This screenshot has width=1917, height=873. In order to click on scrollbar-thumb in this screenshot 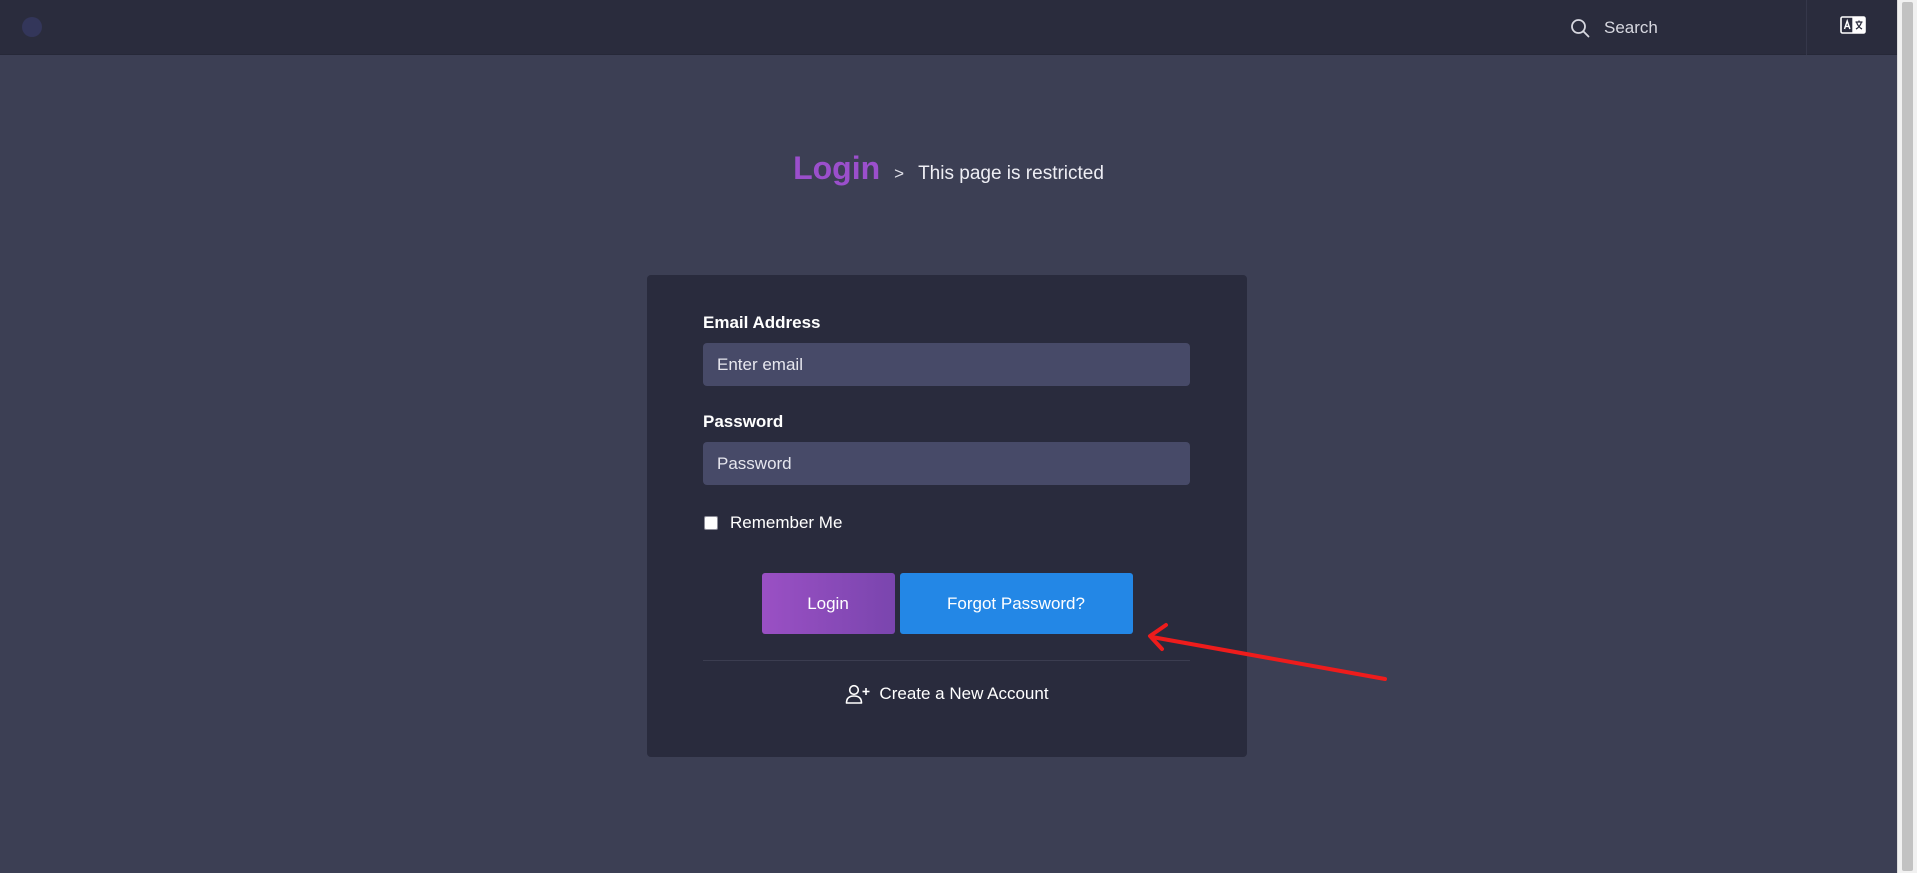, I will do `click(1907, 436)`.